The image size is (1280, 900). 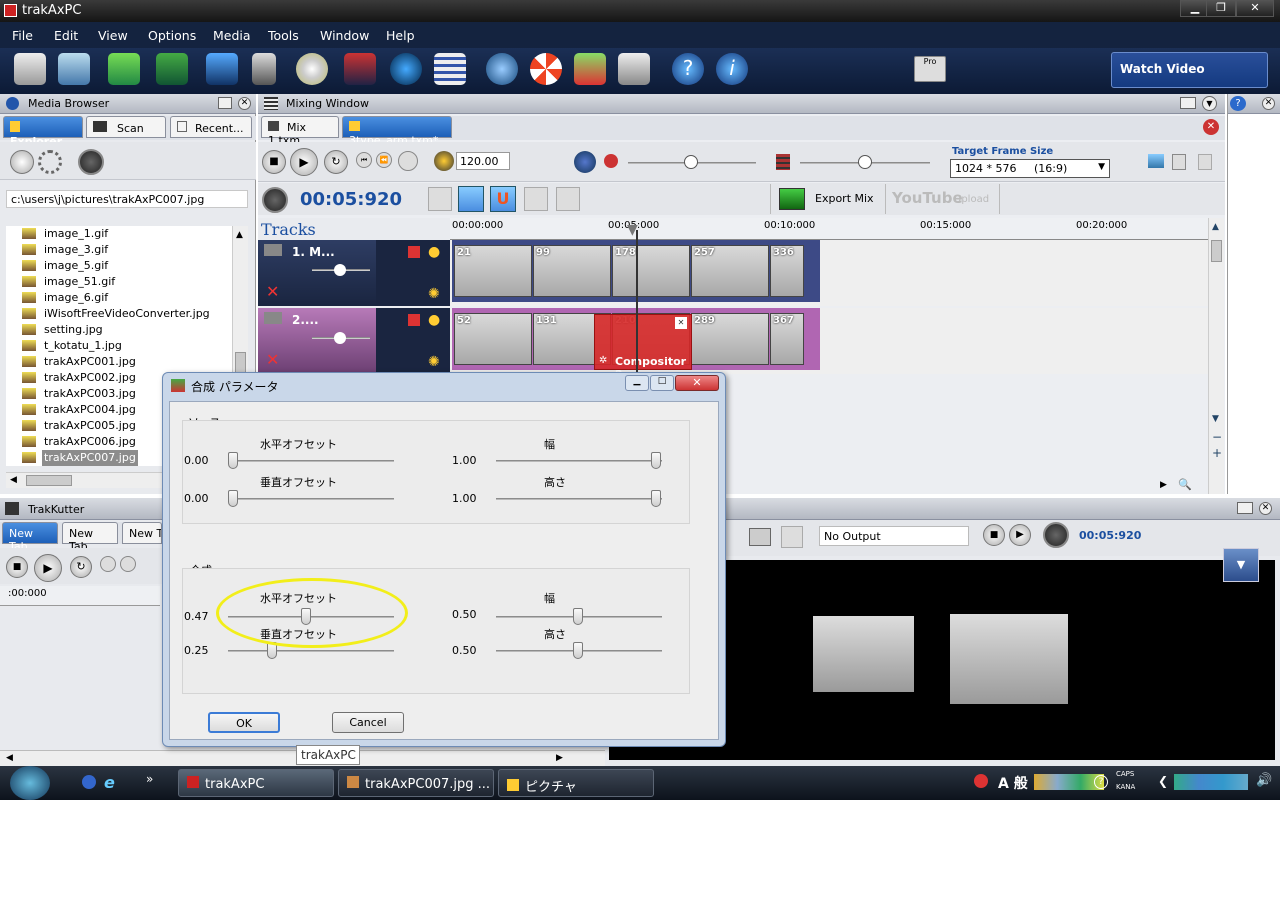 I want to click on scroll-thumb, so click(x=1216, y=251).